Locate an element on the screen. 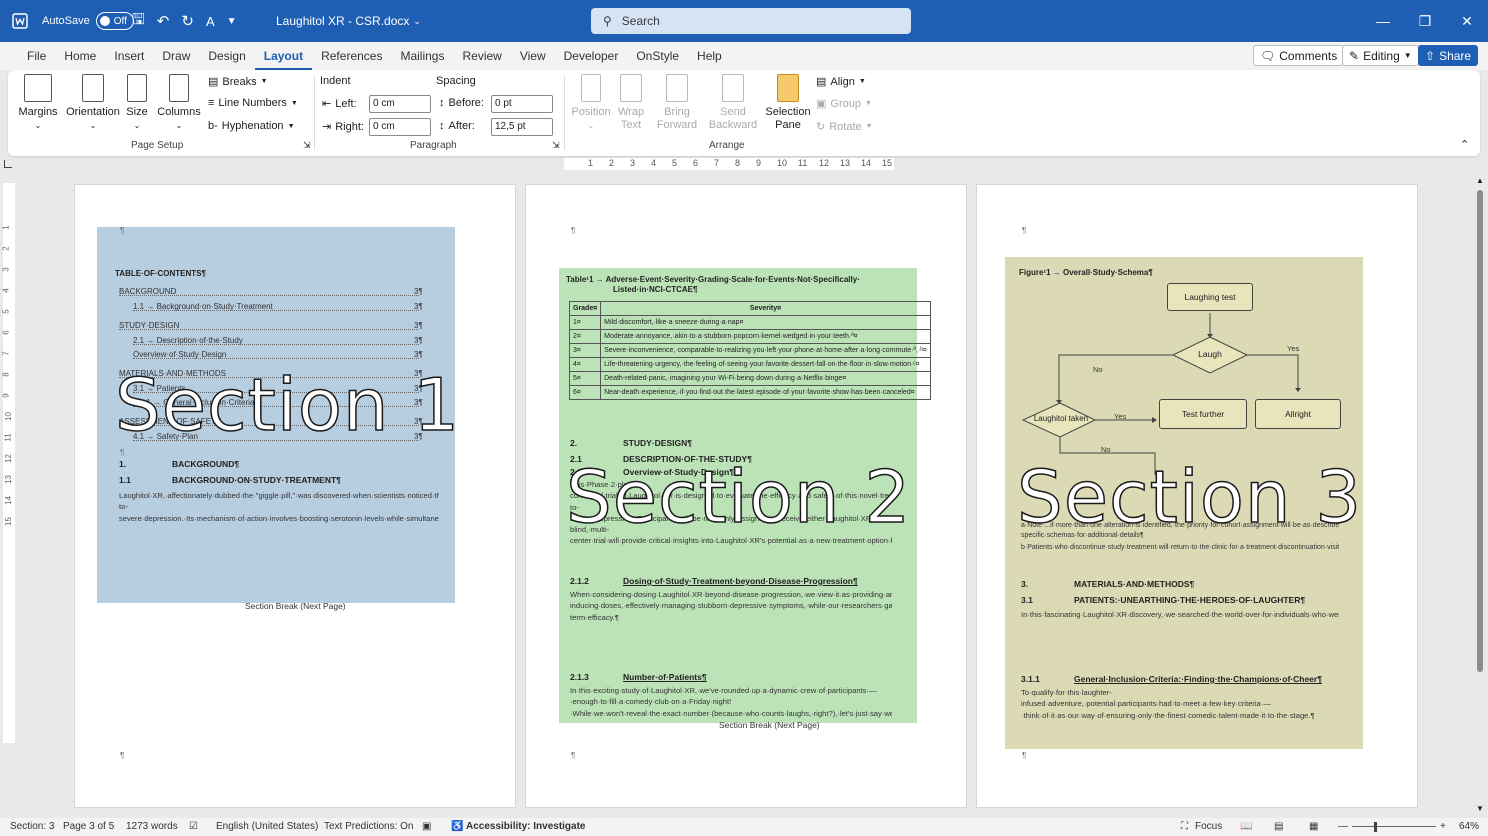  save-icon: 🖫 is located at coordinates (138, 21).